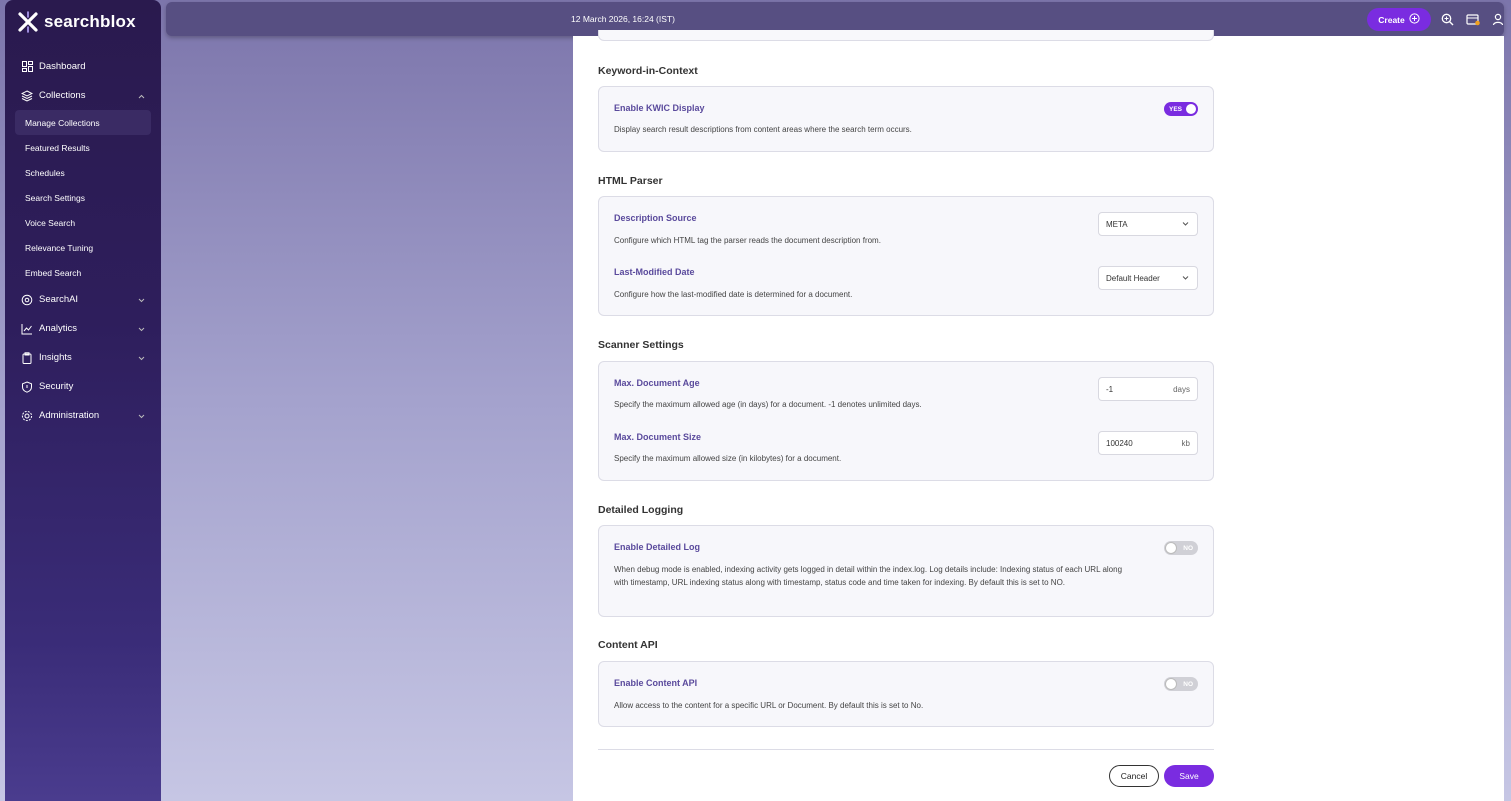  I want to click on sidebar-item-relevance-tuning: Relevance Tuning, so click(83, 247).